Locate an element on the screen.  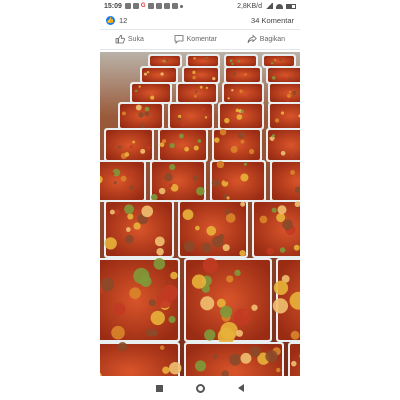
like-button: Suka is located at coordinates (129, 39).